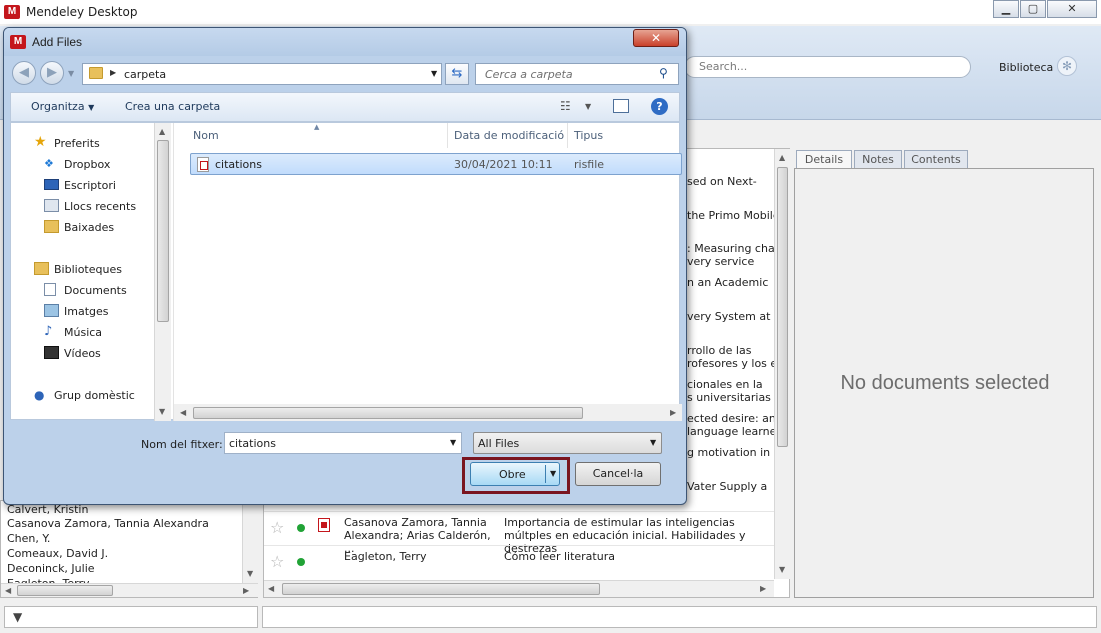 Image resolution: width=1101 pixels, height=633 pixels. Describe the element at coordinates (324, 525) in the screenshot. I see `pdf-icon` at that location.